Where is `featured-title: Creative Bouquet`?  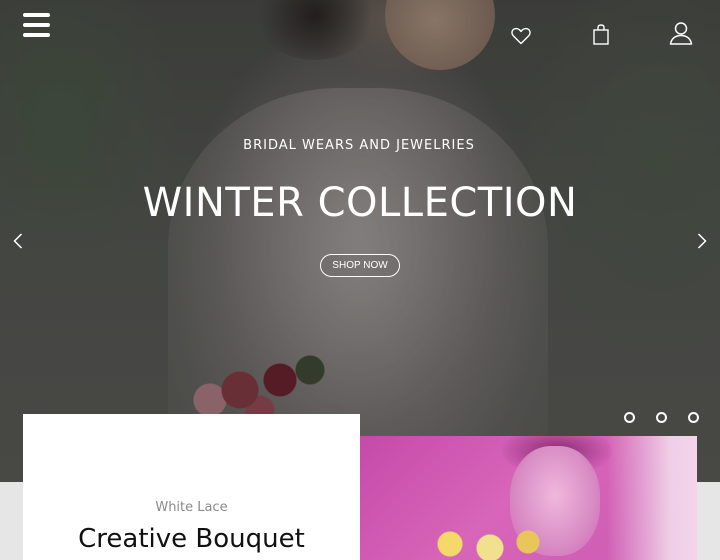
featured-title: Creative Bouquet is located at coordinates (191, 539).